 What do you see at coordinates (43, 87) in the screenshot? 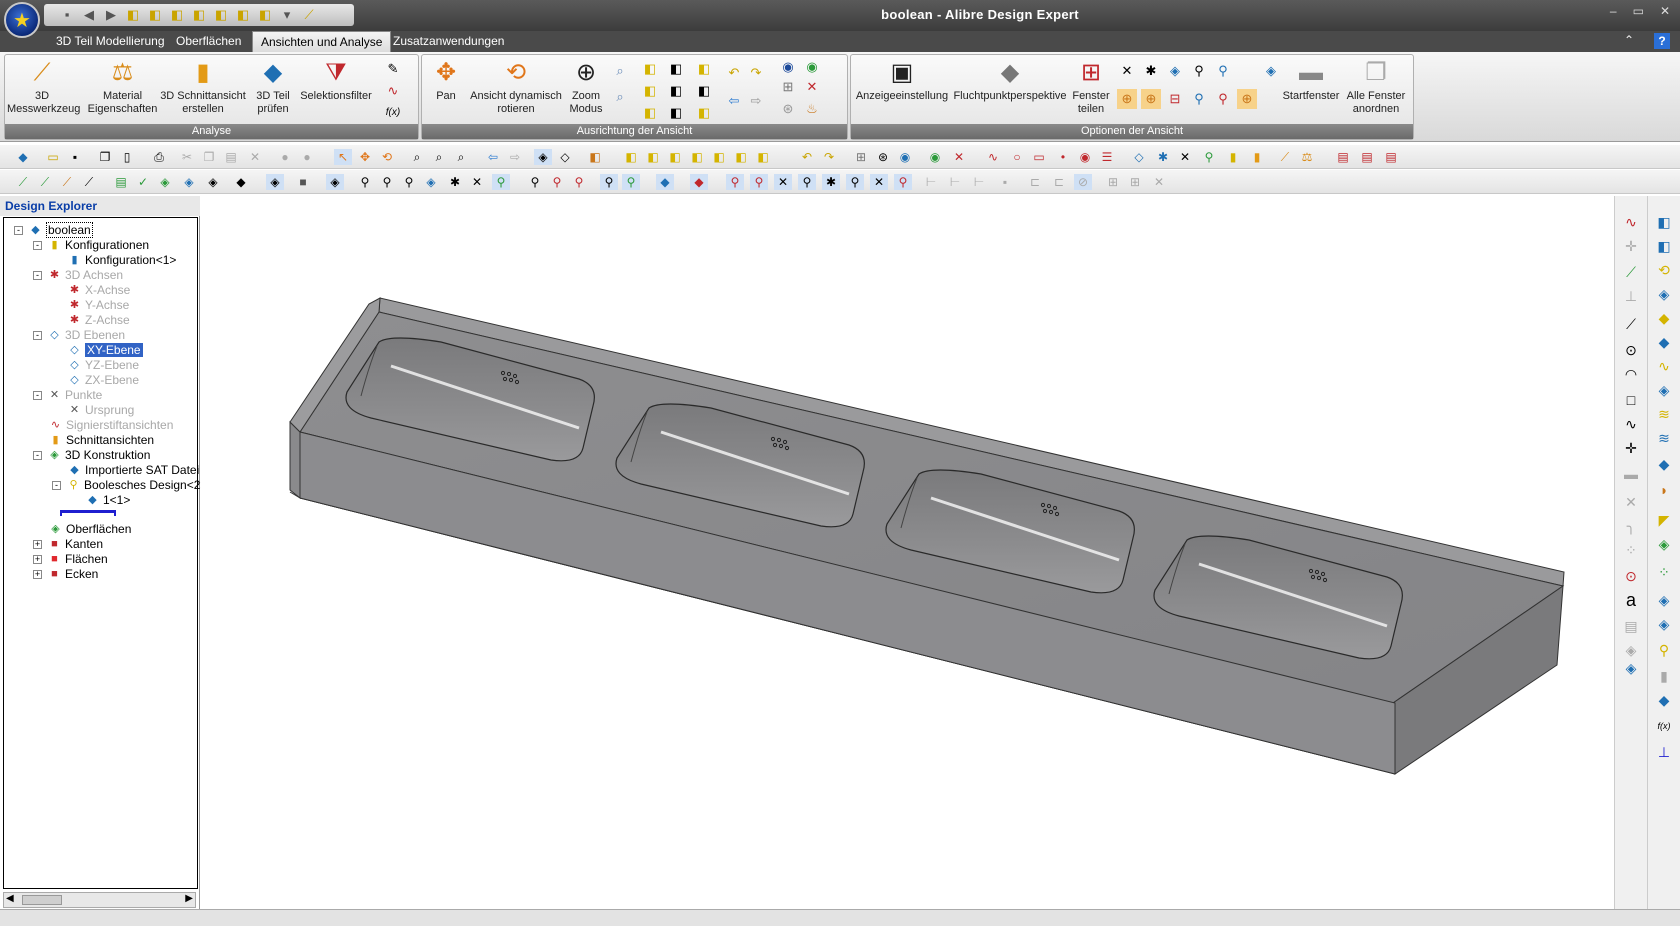
I see `measure-tool-button: ⟋ 3D Messwerkzeug` at bounding box center [43, 87].